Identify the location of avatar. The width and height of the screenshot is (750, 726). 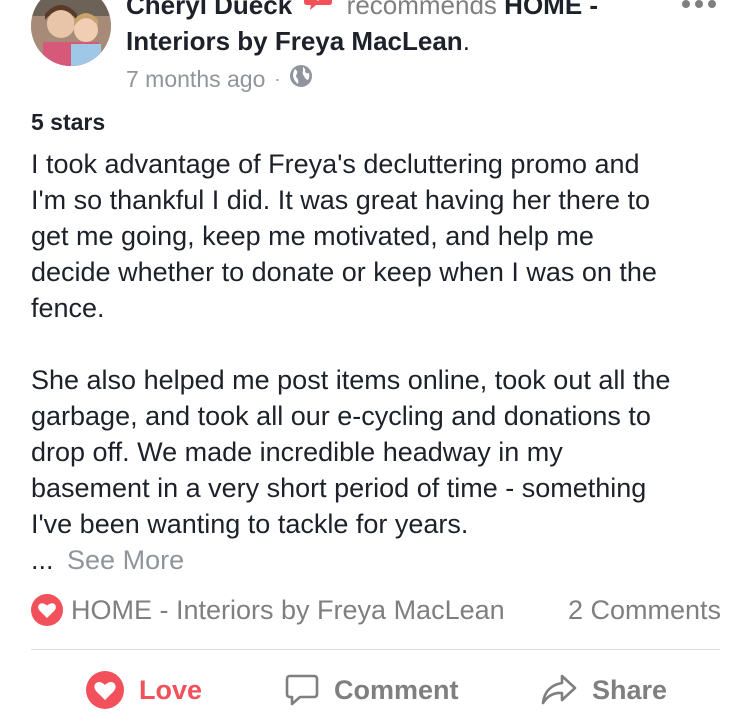
(71, 33).